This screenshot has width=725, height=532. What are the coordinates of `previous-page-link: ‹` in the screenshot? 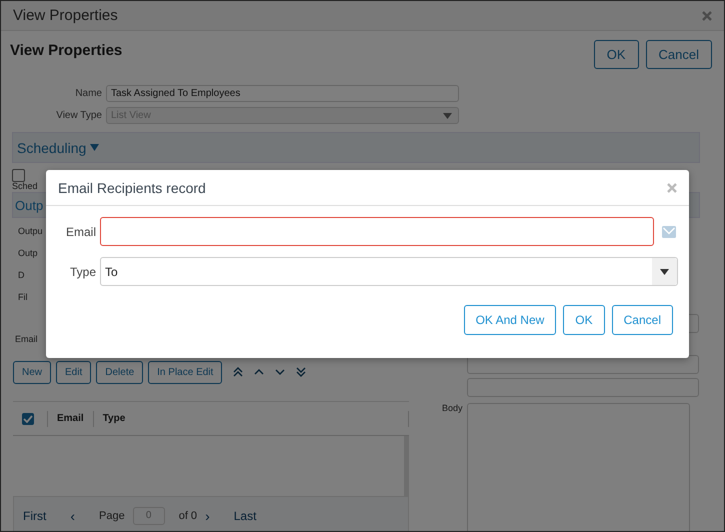 It's located at (72, 516).